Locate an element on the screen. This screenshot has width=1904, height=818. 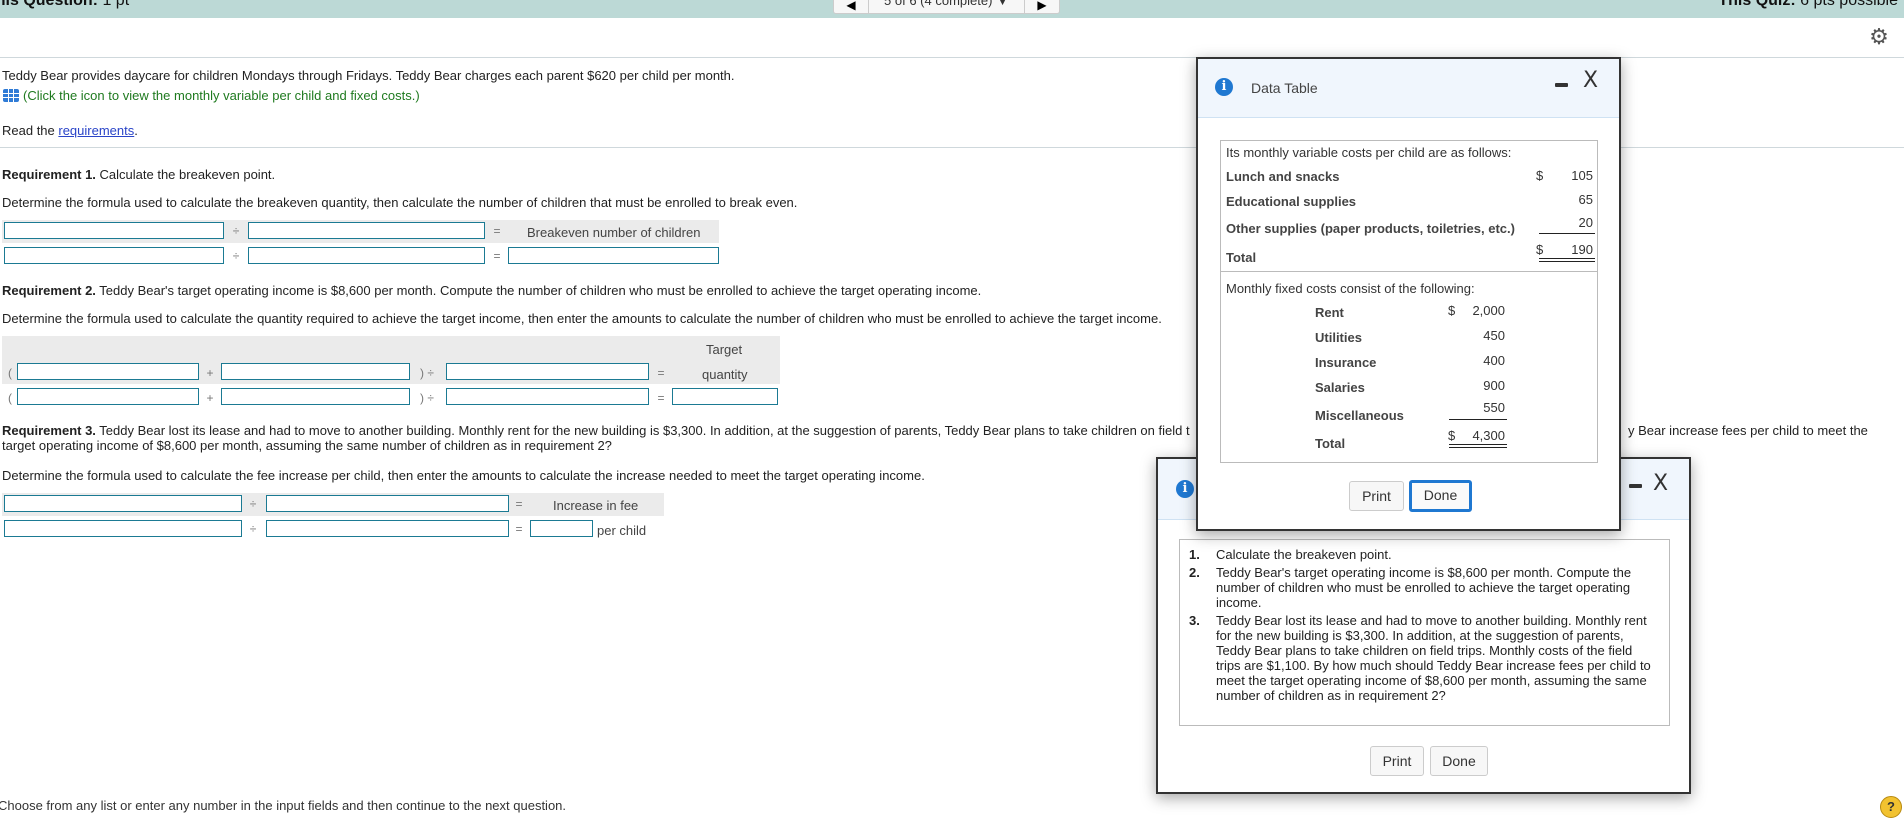
req2-formula-denominator is located at coordinates (547, 371).